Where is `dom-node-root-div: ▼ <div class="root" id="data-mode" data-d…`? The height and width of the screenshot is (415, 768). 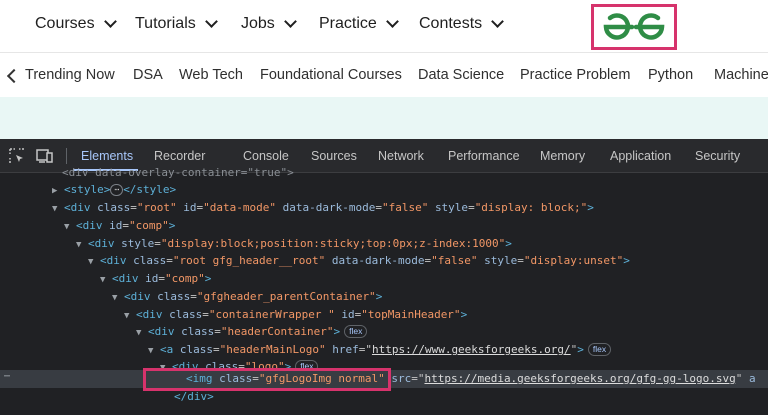
dom-node-root-div: ▼ <div class="root" id="data-mode" data-d… is located at coordinates (323, 208).